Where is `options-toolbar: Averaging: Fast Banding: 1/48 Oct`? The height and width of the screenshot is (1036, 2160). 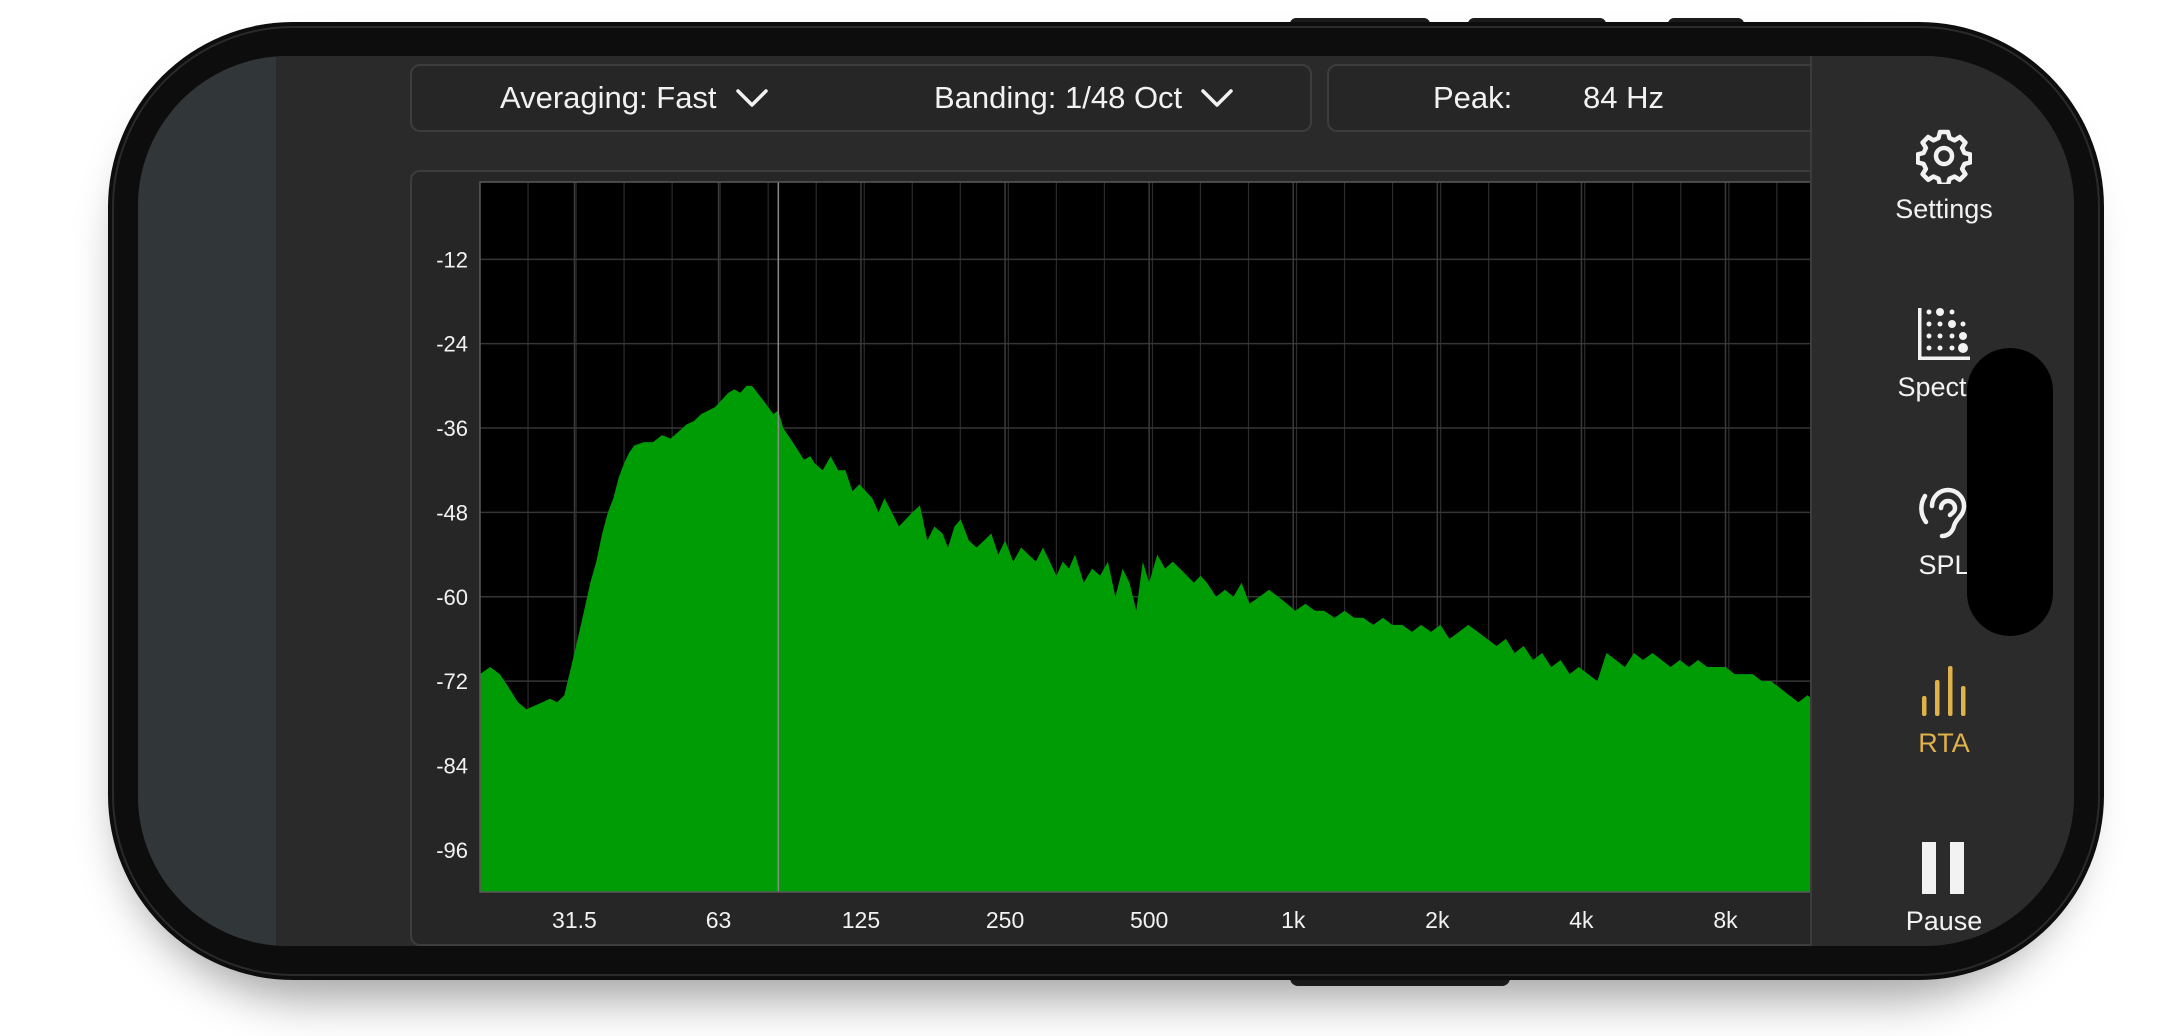
options-toolbar: Averaging: Fast Banding: 1/48 Oct is located at coordinates (861, 98).